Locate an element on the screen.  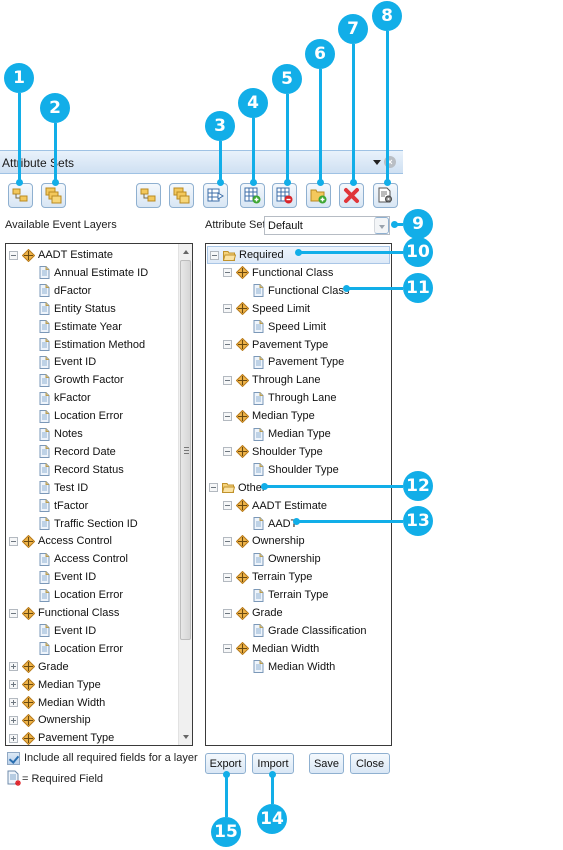
field-document-icon is located at coordinates (44, 416).